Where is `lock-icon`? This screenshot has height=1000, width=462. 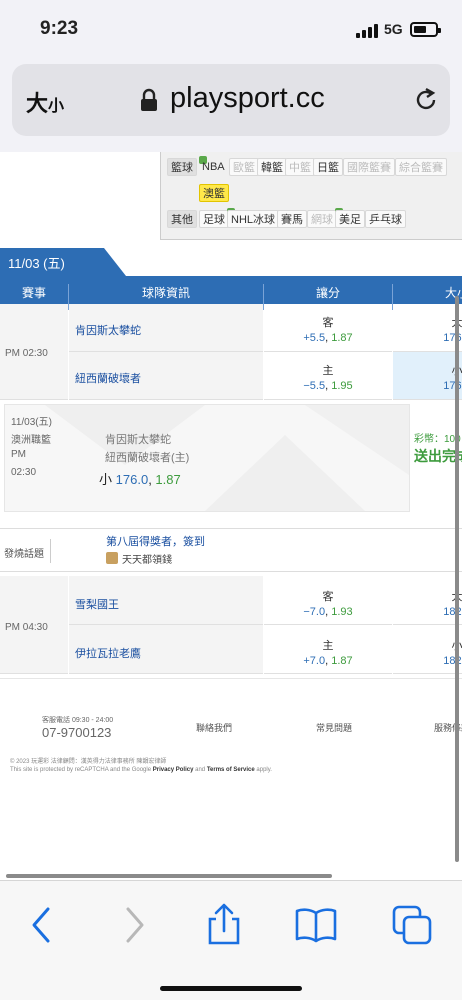
lock-icon is located at coordinates (149, 99).